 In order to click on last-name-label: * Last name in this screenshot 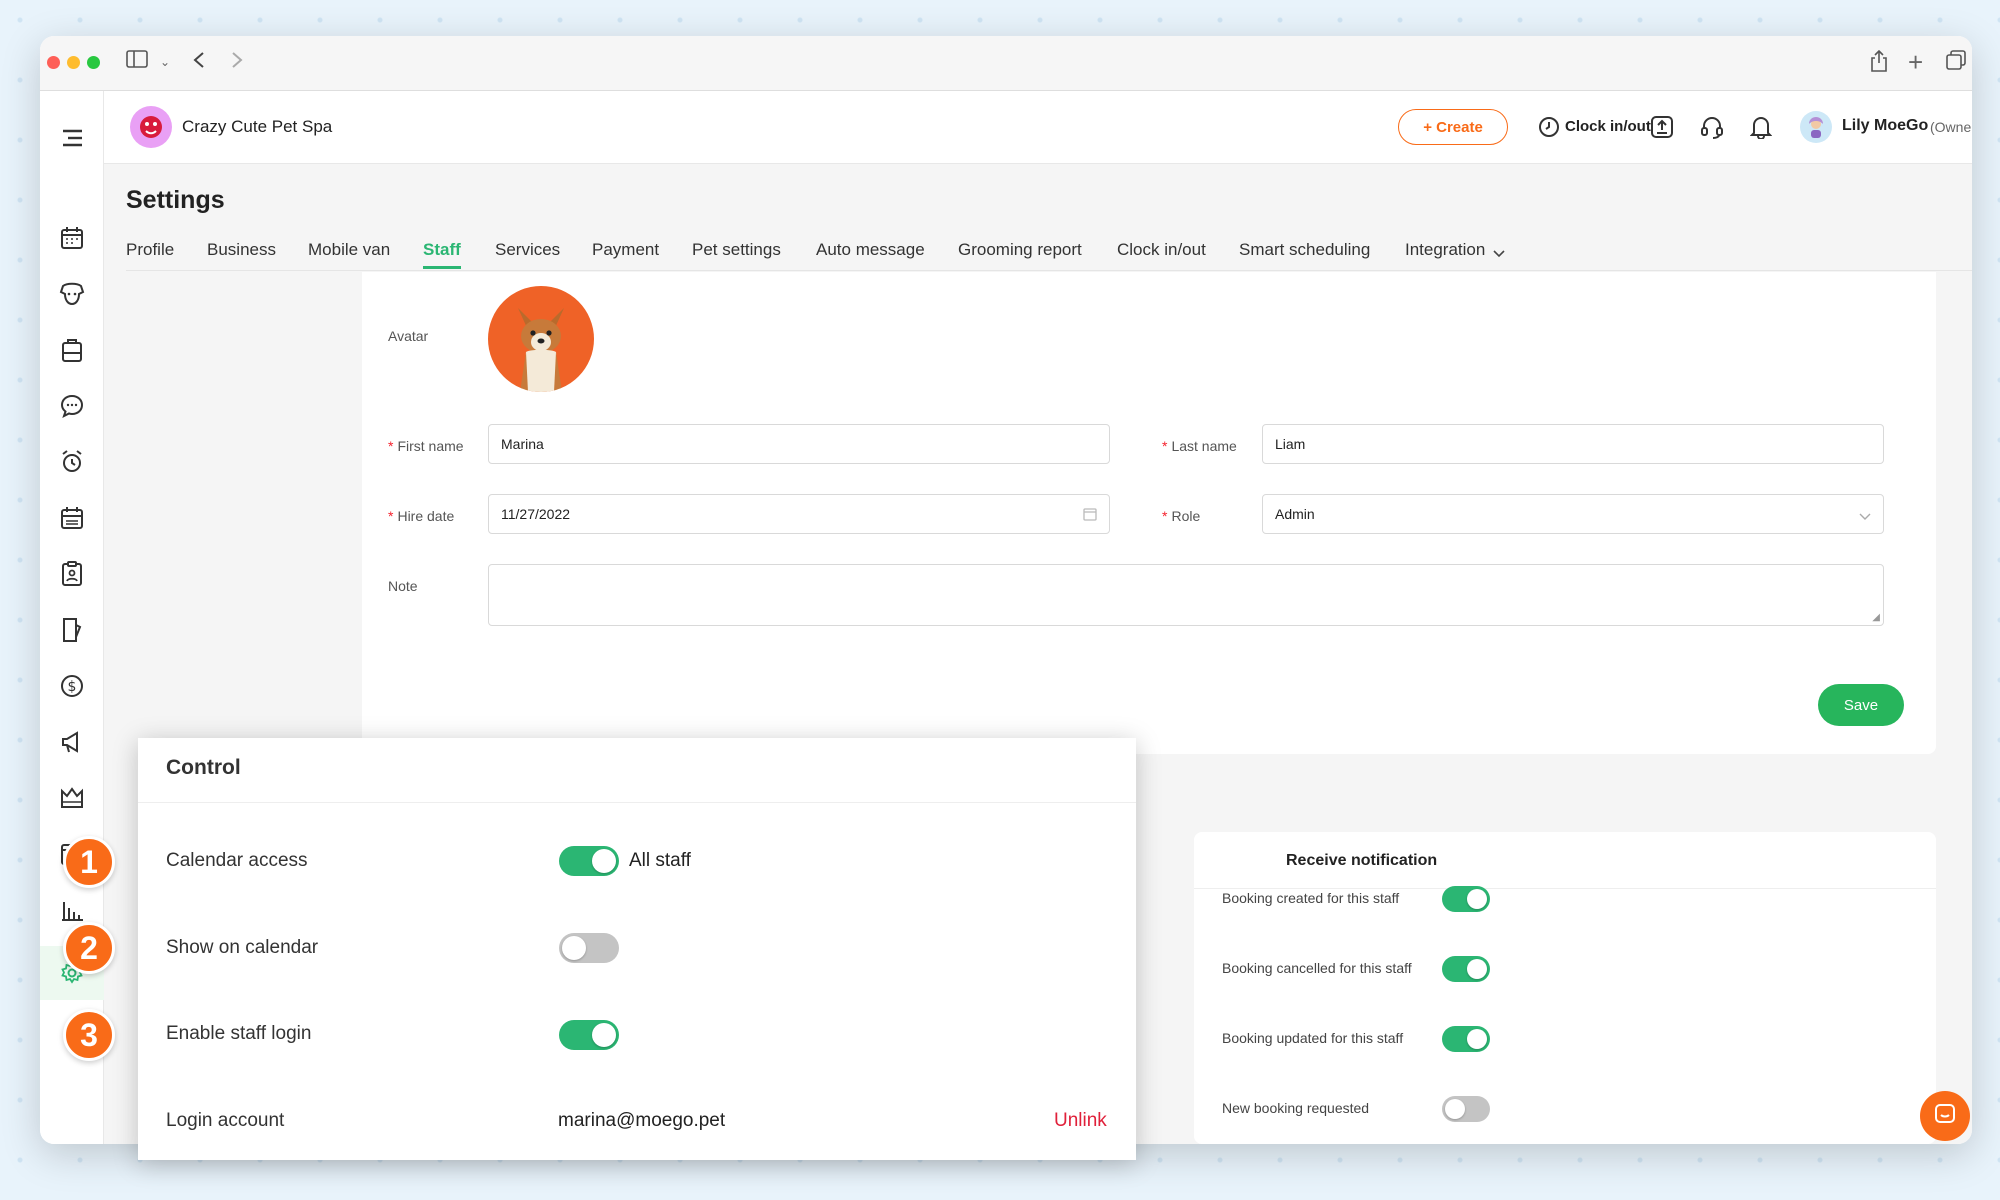, I will do `click(1199, 446)`.